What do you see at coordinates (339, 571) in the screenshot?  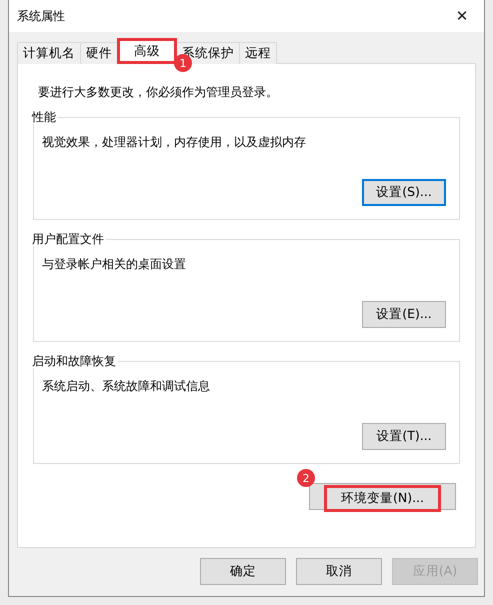 I see `dialog-button: 取消` at bounding box center [339, 571].